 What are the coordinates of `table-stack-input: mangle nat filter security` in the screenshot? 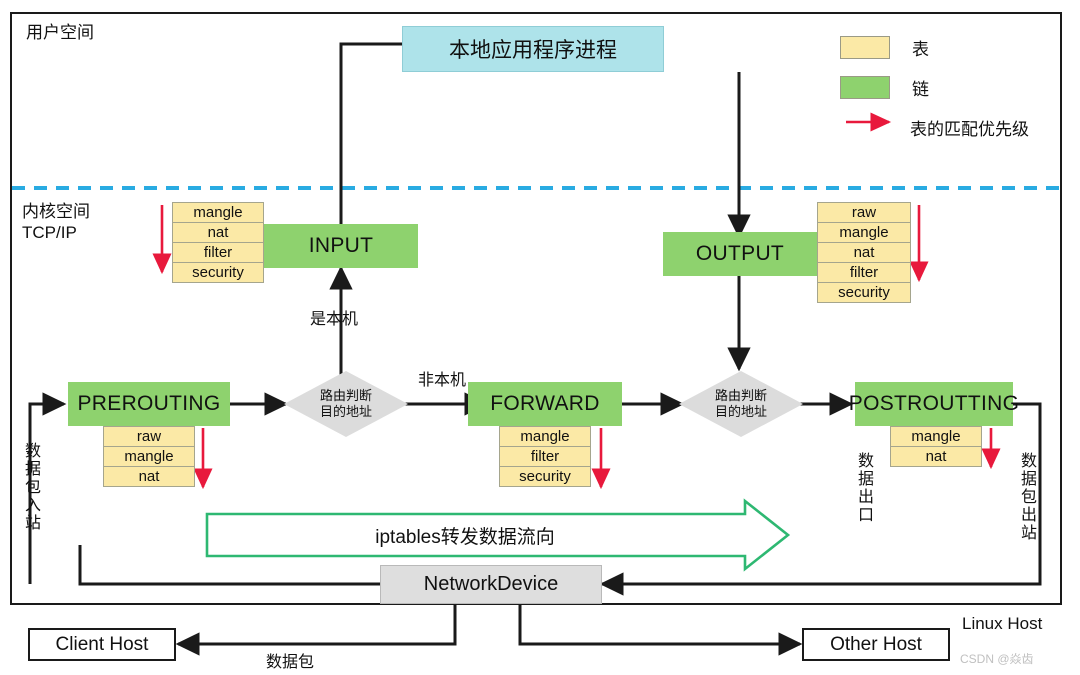 It's located at (218, 242).